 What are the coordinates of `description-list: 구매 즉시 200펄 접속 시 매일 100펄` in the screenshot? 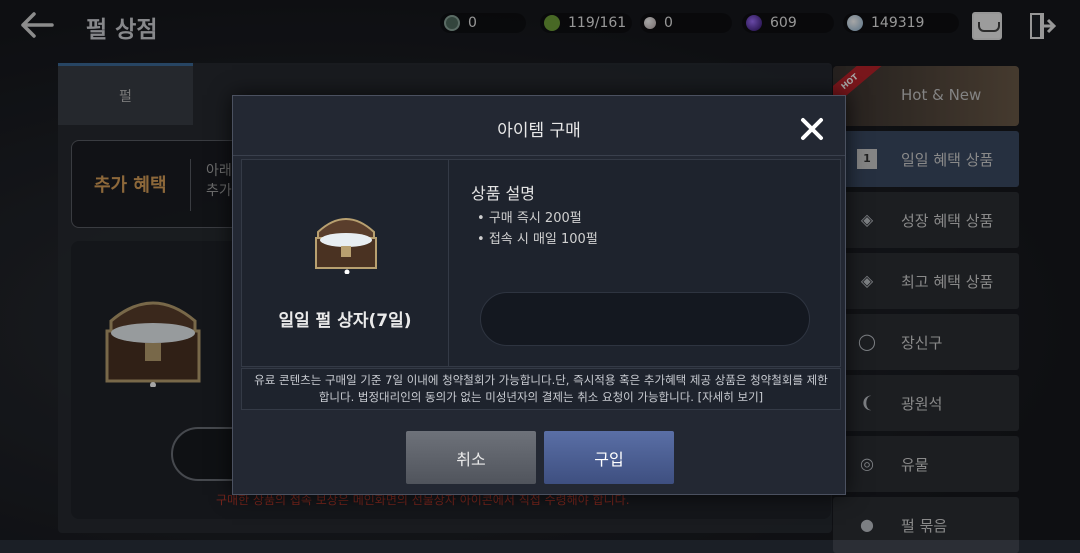 It's located at (537, 229).